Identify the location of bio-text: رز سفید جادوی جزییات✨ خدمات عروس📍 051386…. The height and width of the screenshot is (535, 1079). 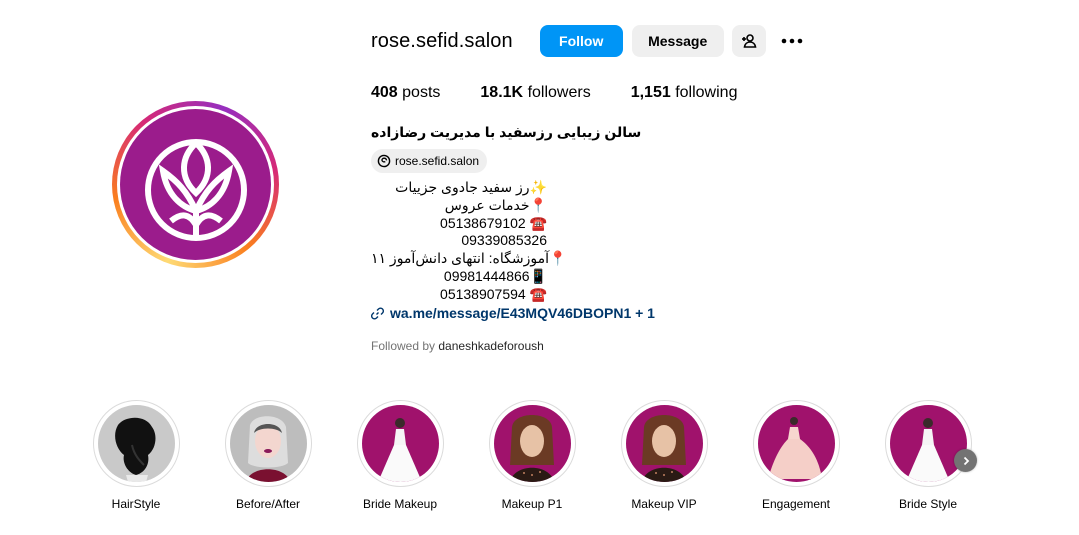
(469, 241).